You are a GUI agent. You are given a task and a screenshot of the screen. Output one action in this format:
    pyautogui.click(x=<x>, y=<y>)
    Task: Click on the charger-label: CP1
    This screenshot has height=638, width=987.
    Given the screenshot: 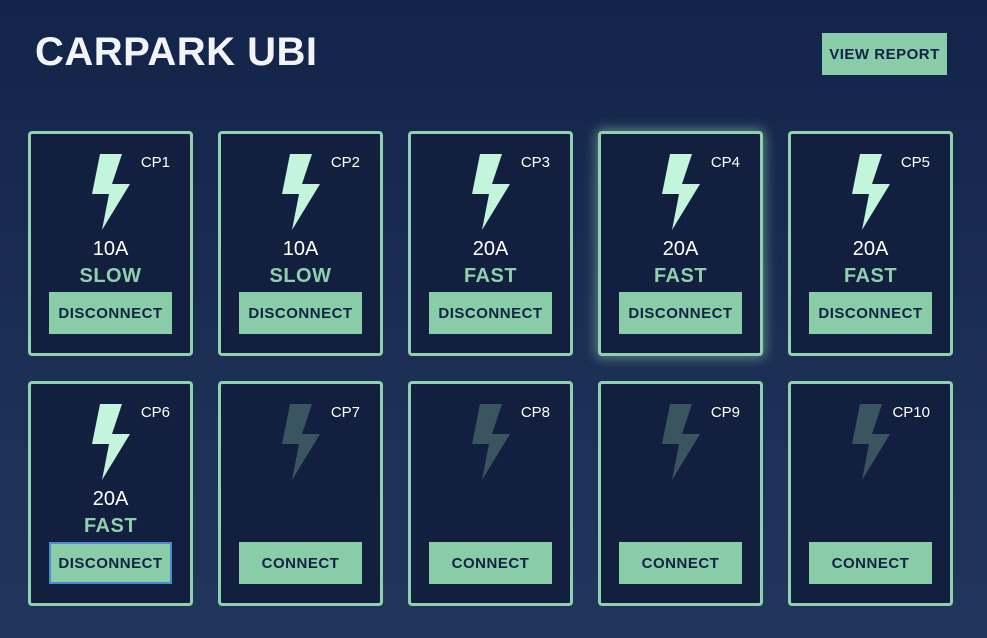 What is the action you would take?
    pyautogui.click(x=155, y=162)
    